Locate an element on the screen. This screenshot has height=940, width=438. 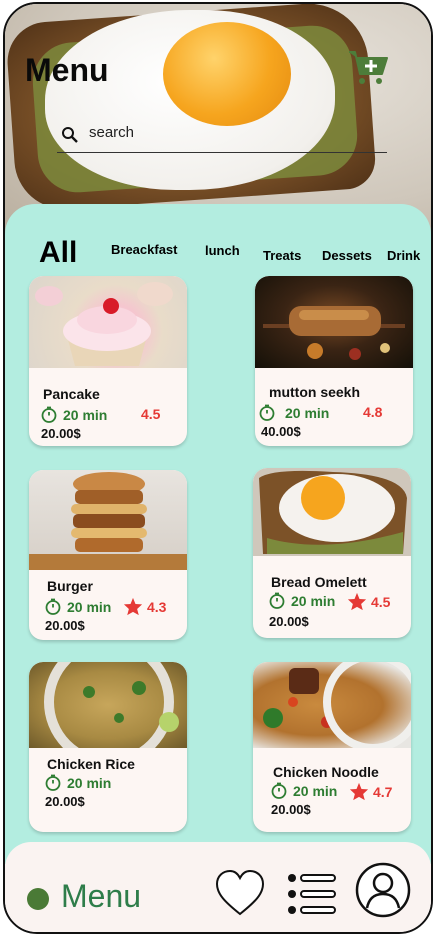
menu-card-rating-value: 4.7 is located at coordinates (383, 791).